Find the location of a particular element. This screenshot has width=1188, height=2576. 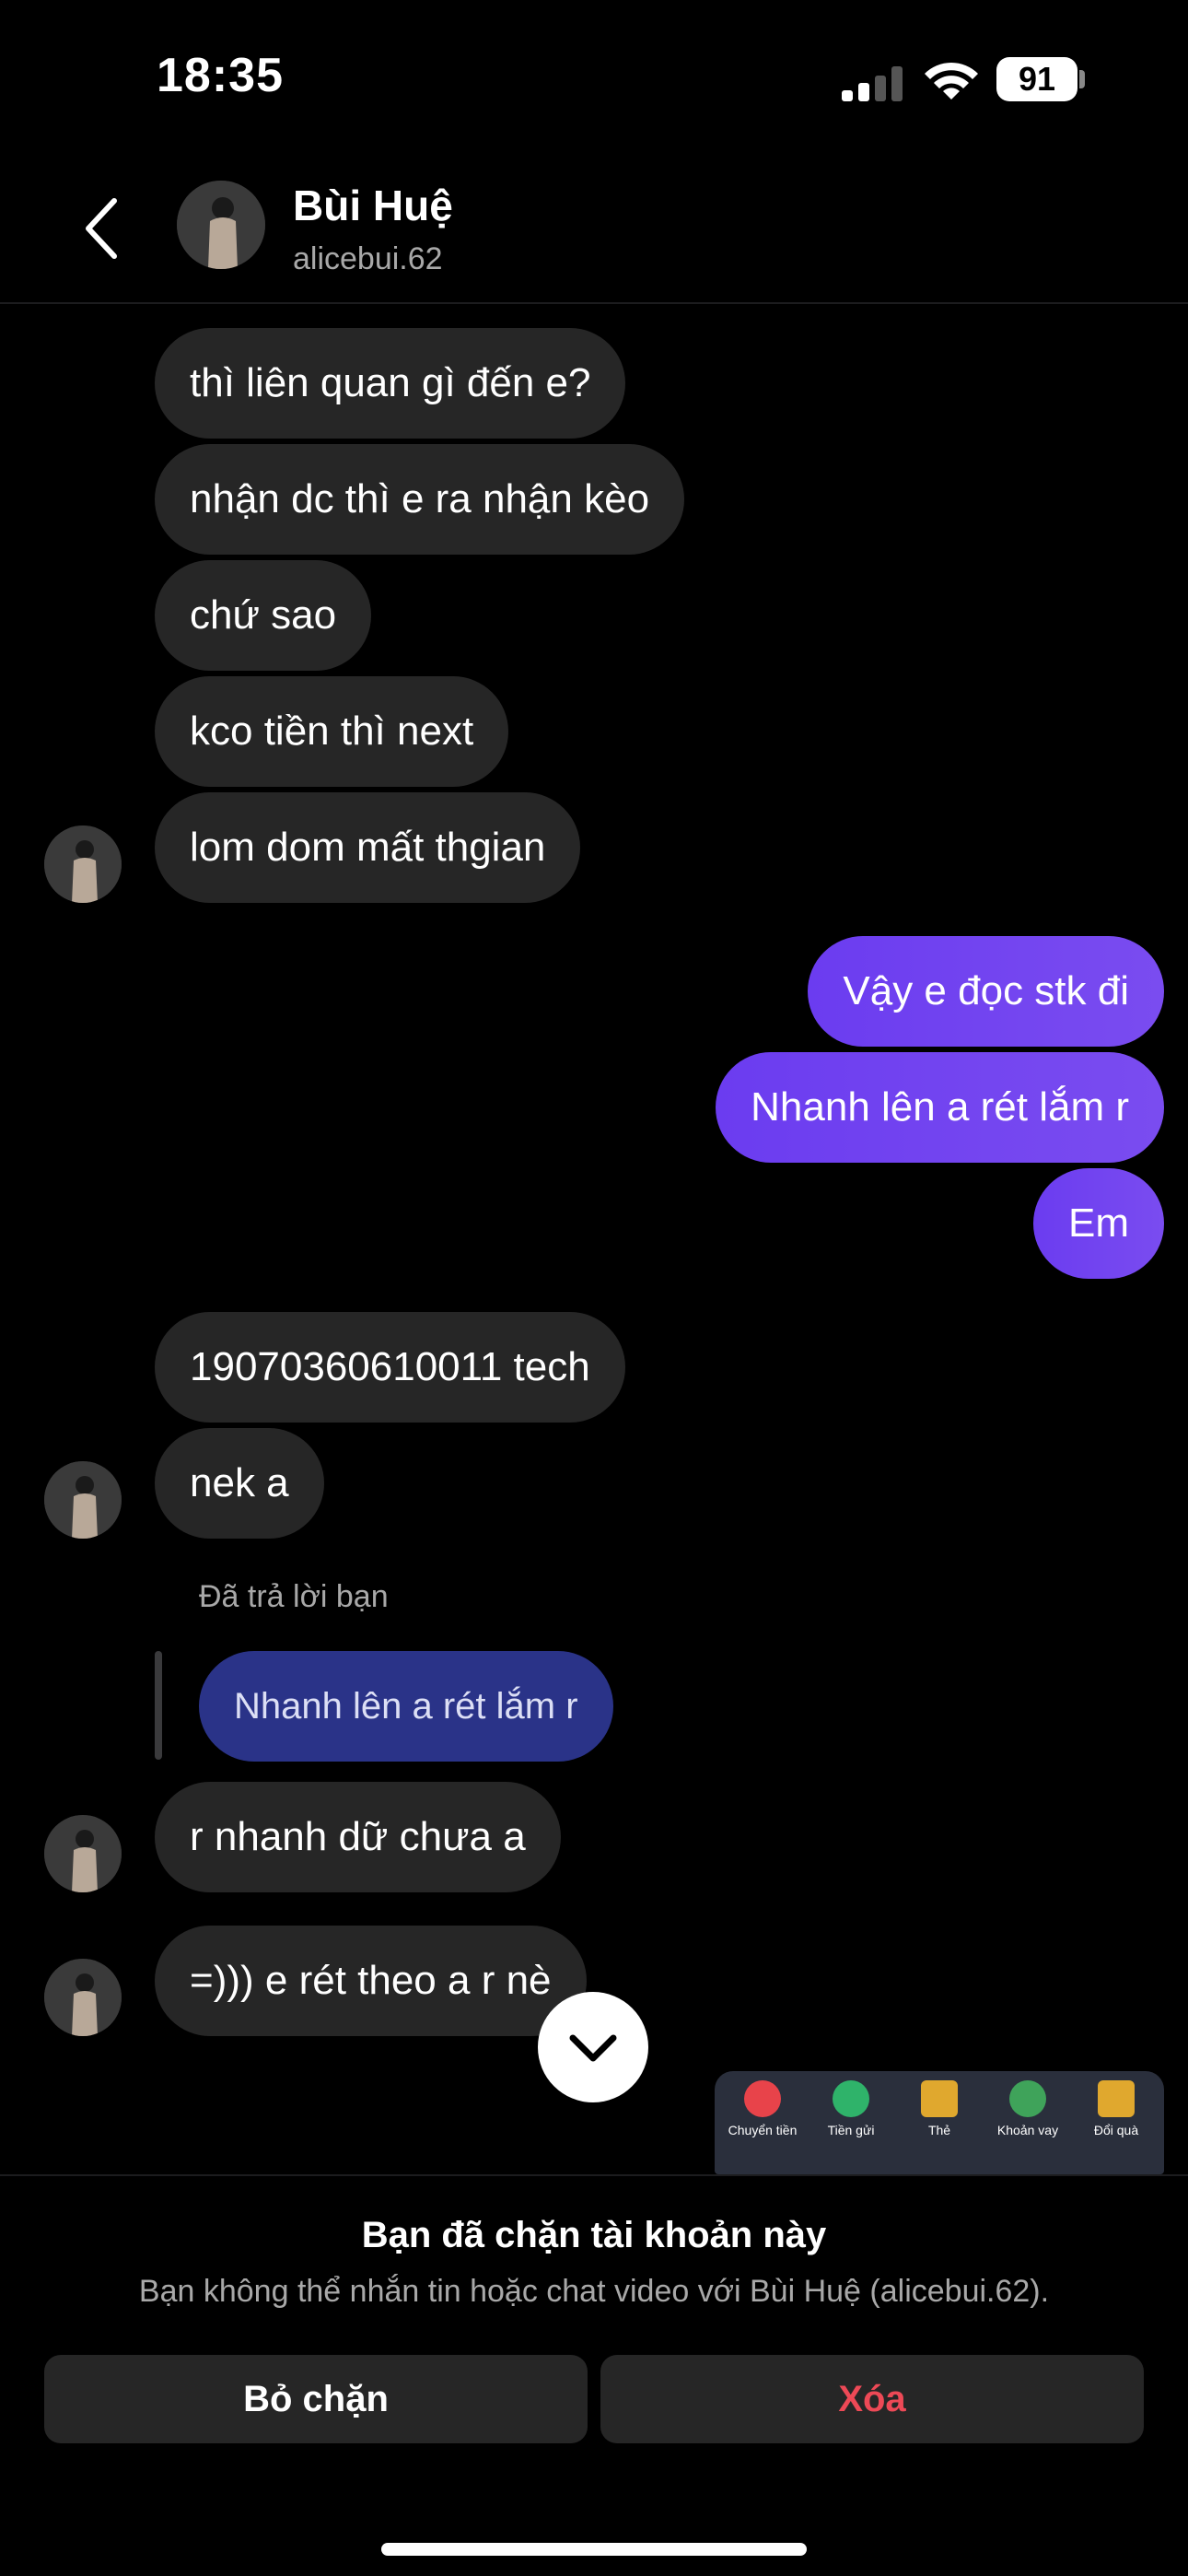

widget-item-loan: Khoản vay is located at coordinates (1028, 2108).